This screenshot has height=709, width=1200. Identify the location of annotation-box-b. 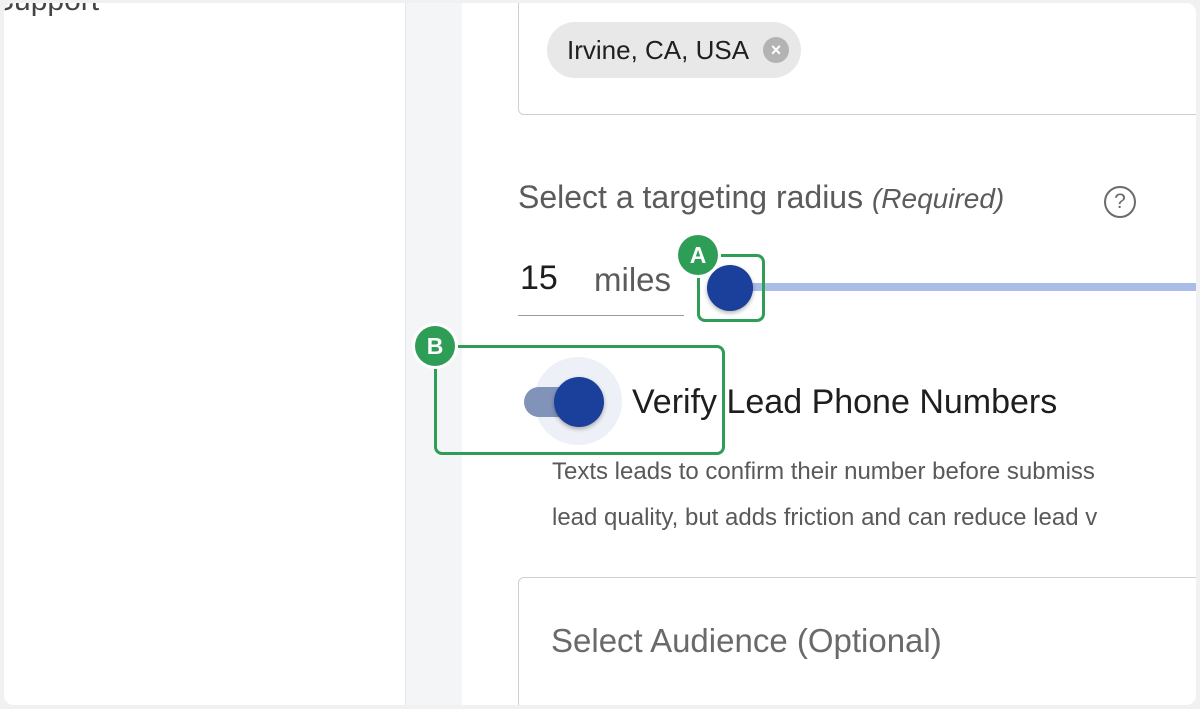
(579, 400).